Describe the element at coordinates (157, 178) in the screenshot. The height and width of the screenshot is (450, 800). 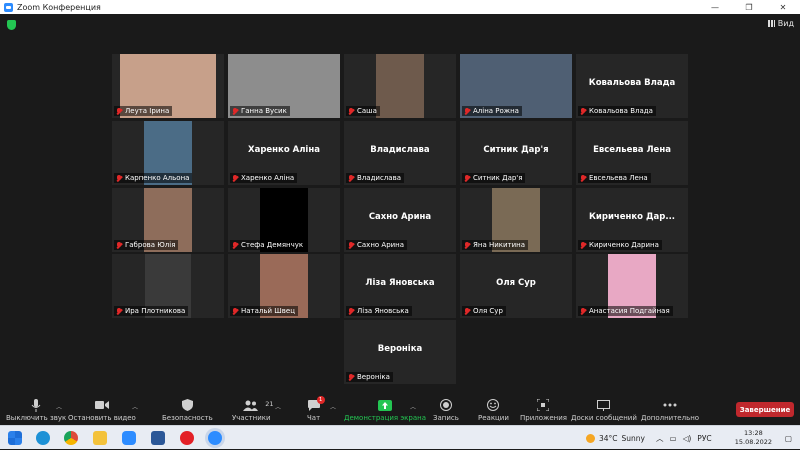
I see `participant-name: Карпенко Альона` at that location.